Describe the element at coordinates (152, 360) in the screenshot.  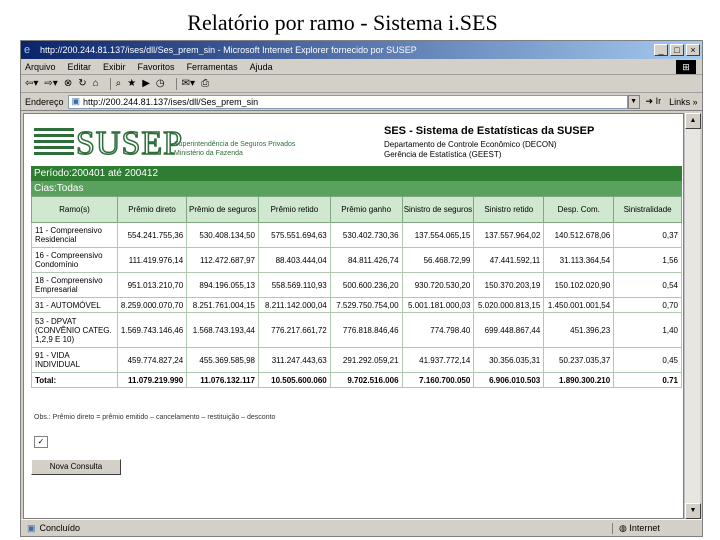
I see `value-cell: 459.774.827,24` at that location.